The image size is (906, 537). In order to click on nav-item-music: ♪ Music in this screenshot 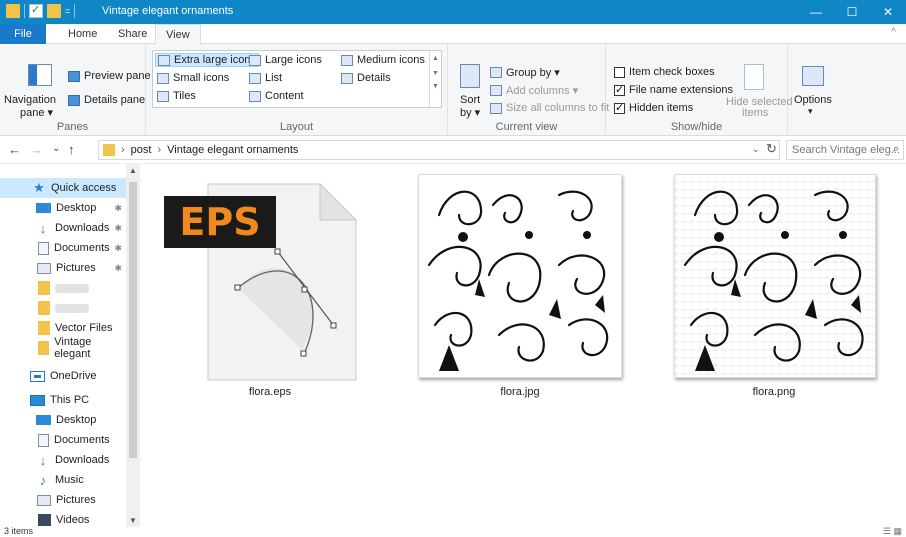, I will do `click(63, 480)`.